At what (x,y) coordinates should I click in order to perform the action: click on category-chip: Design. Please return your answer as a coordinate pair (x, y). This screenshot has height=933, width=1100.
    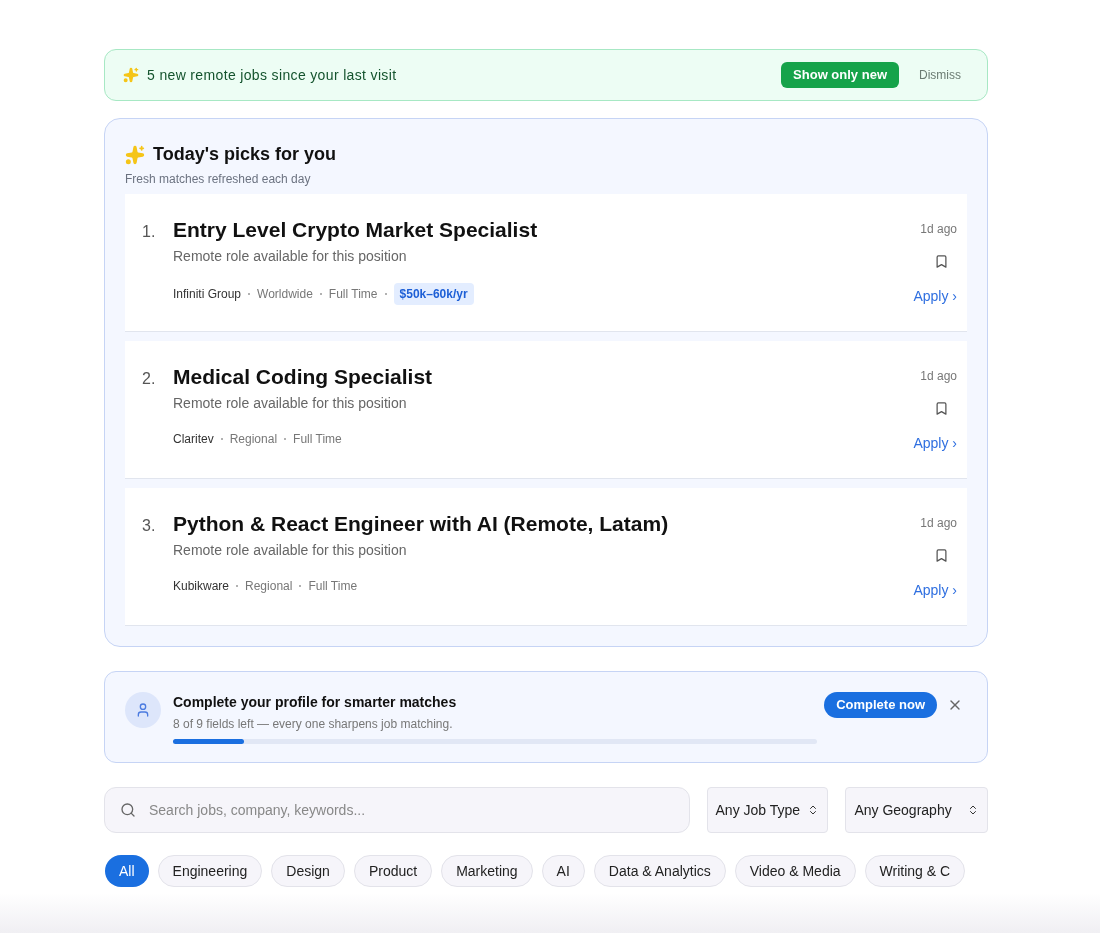
    Looking at the image, I should click on (308, 871).